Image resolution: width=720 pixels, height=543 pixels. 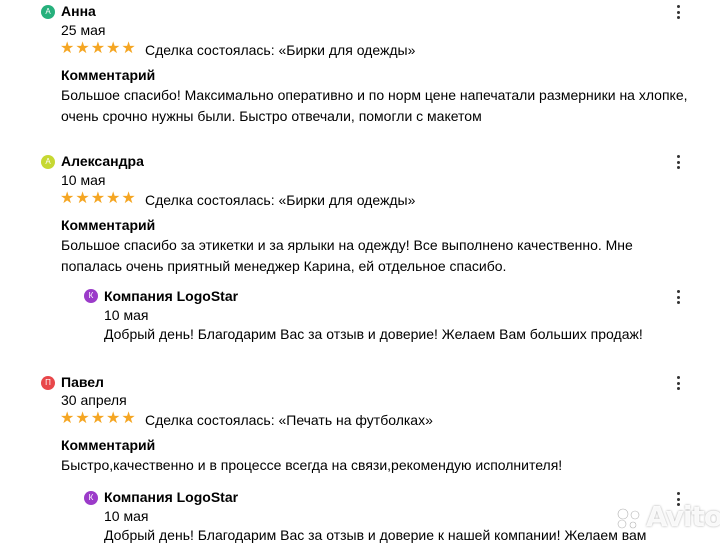 I want to click on review-date: 10 мая, so click(x=83, y=180).